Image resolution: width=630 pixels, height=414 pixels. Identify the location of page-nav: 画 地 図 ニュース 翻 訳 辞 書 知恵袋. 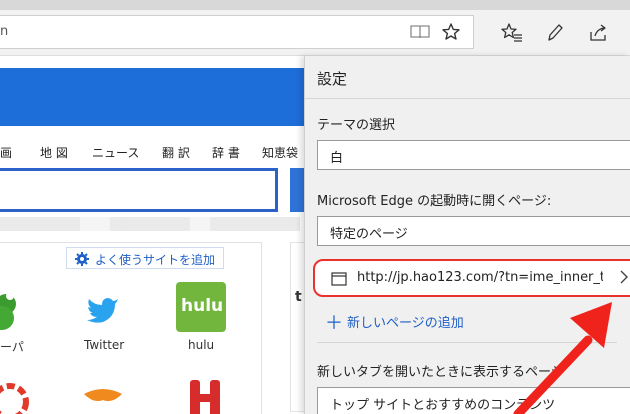
(152, 151).